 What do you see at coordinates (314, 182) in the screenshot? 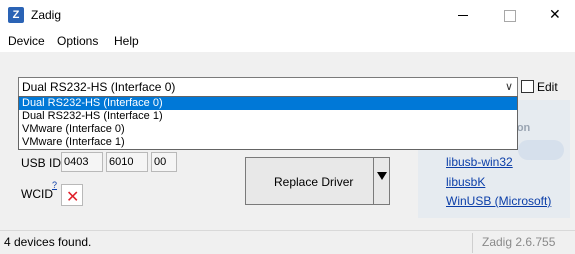
I see `replace-driver-label: Replace Driver` at bounding box center [314, 182].